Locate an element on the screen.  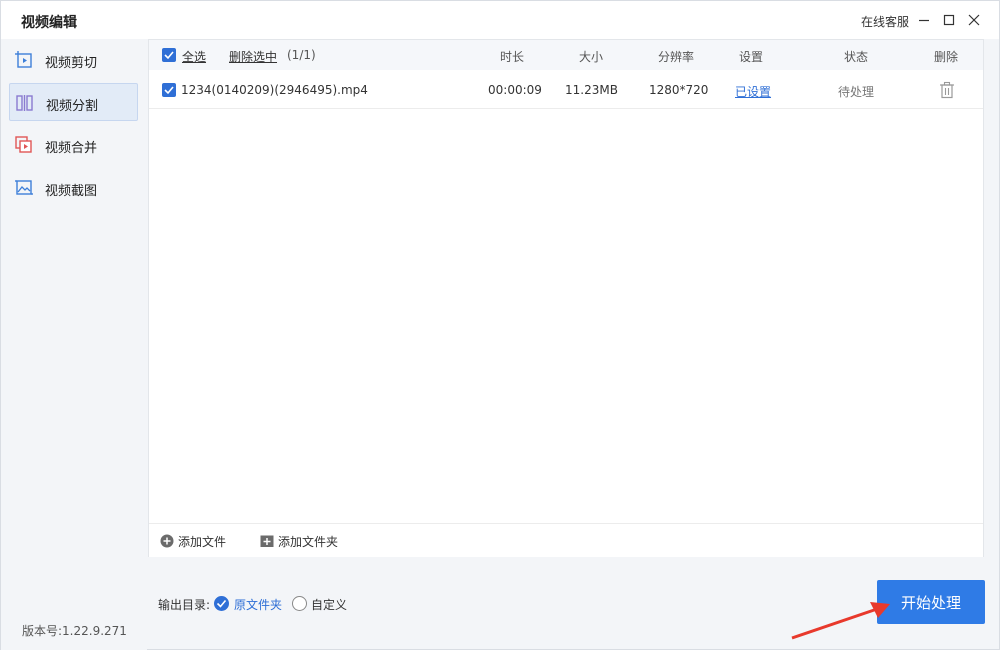
file-resolution: 1280*720 is located at coordinates (679, 90).